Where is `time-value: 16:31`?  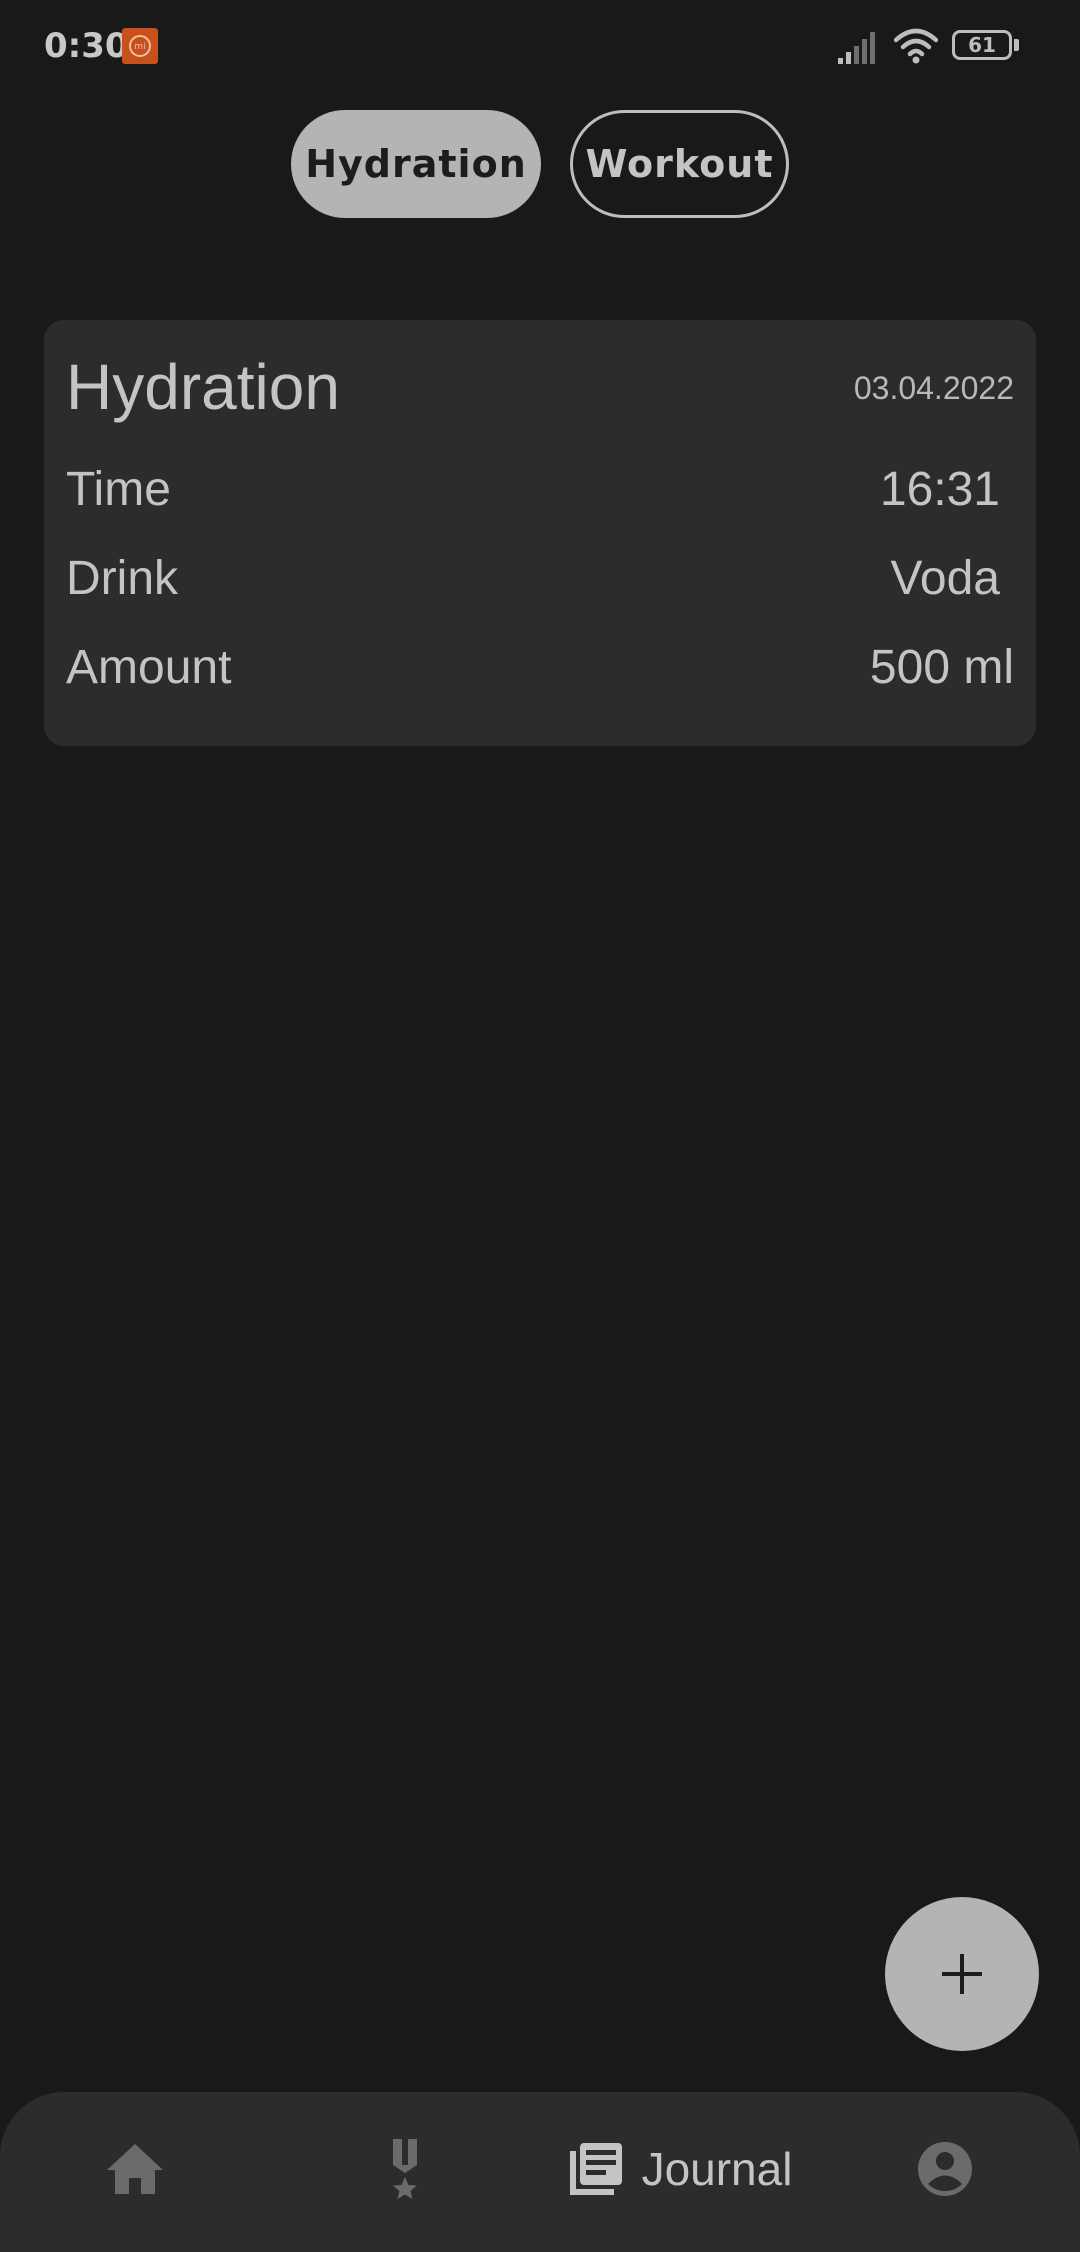 time-value: 16:31 is located at coordinates (939, 489).